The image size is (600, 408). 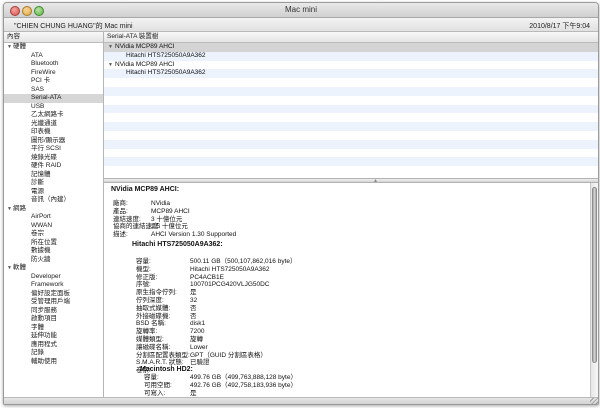 What do you see at coordinates (53, 98) in the screenshot?
I see `sidebar-item: Serial-ATA` at bounding box center [53, 98].